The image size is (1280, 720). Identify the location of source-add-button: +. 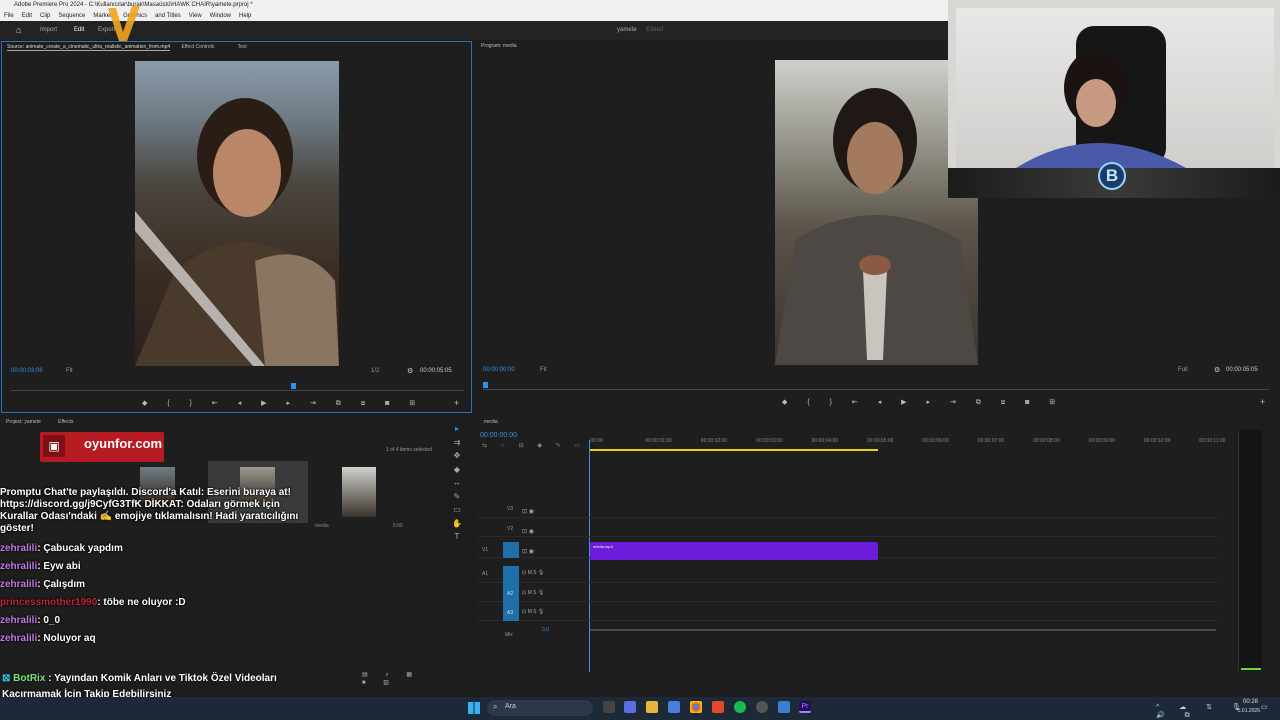
(456, 403).